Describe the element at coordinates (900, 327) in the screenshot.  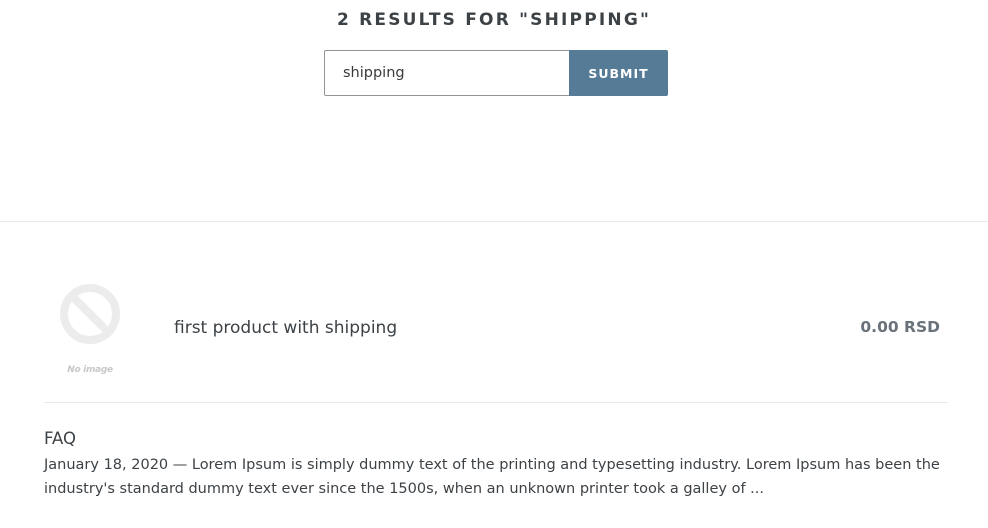
I see `product-price: 0.00 RSD` at that location.